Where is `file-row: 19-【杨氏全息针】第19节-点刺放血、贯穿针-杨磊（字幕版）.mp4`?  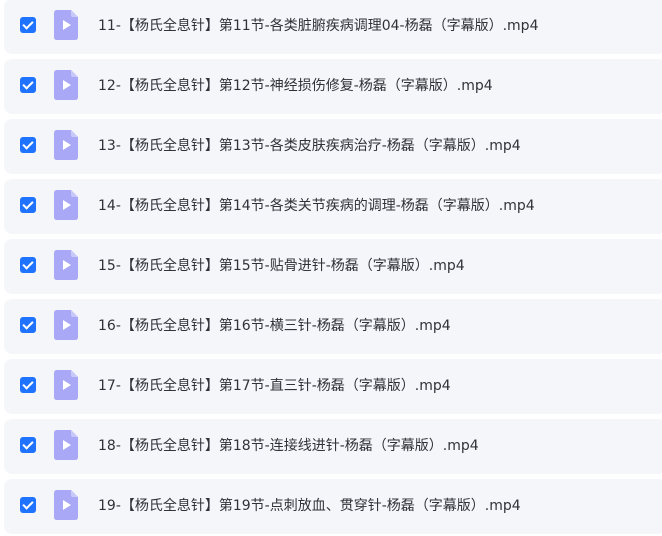 file-row: 19-【杨氏全息针】第19节-点刺放血、贯穿针-杨磊（字幕版）.mp4 is located at coordinates (333, 506).